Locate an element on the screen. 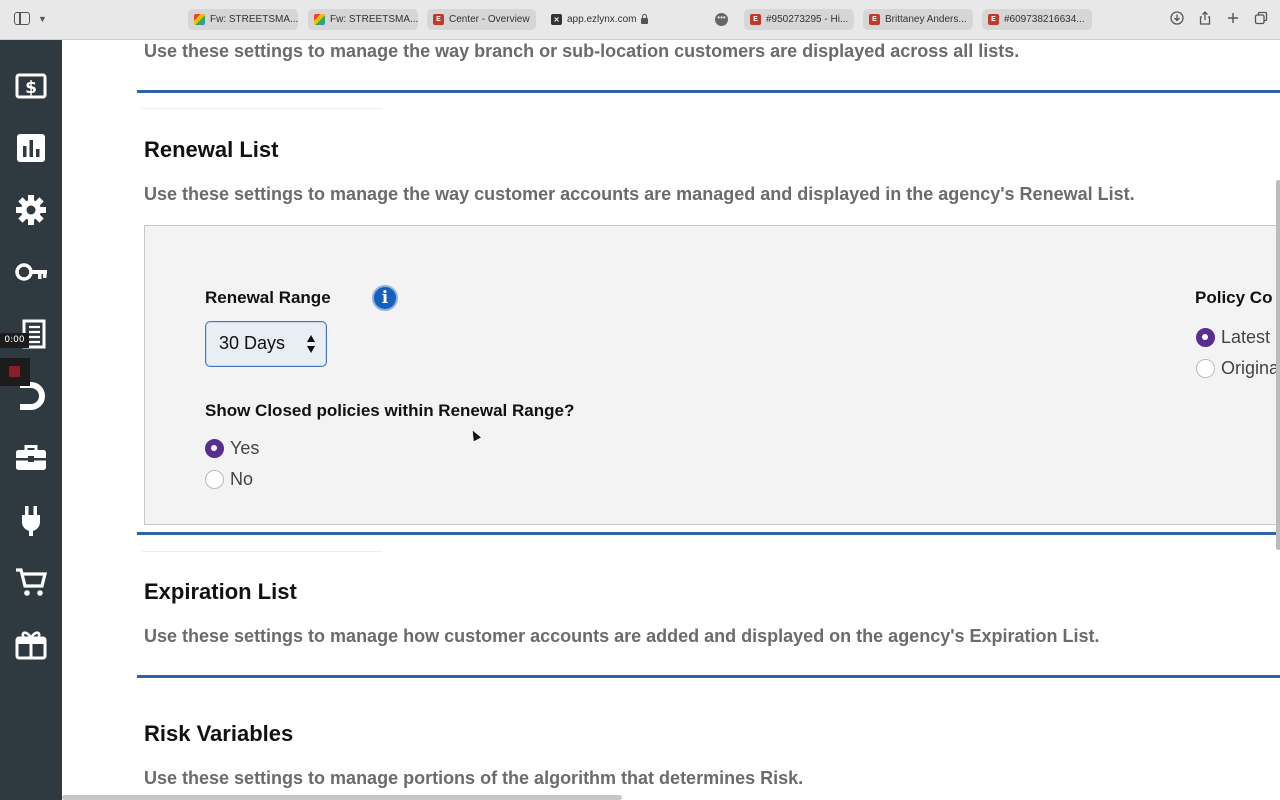  vertical-scrollbar is located at coordinates (1278, 365).